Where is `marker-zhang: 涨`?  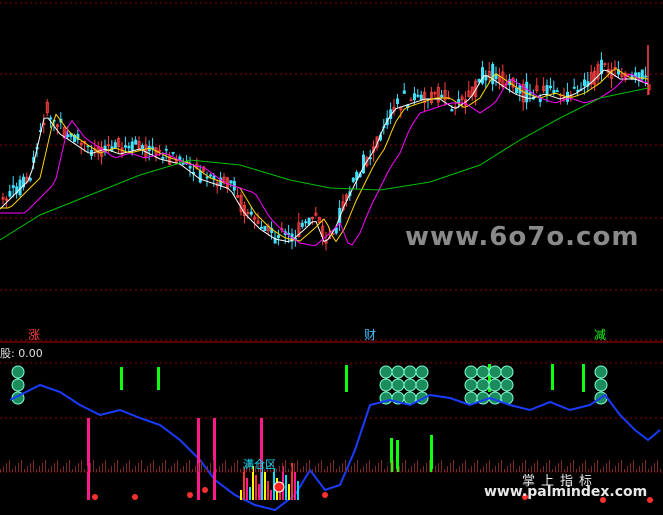 marker-zhang: 涨 is located at coordinates (34, 335).